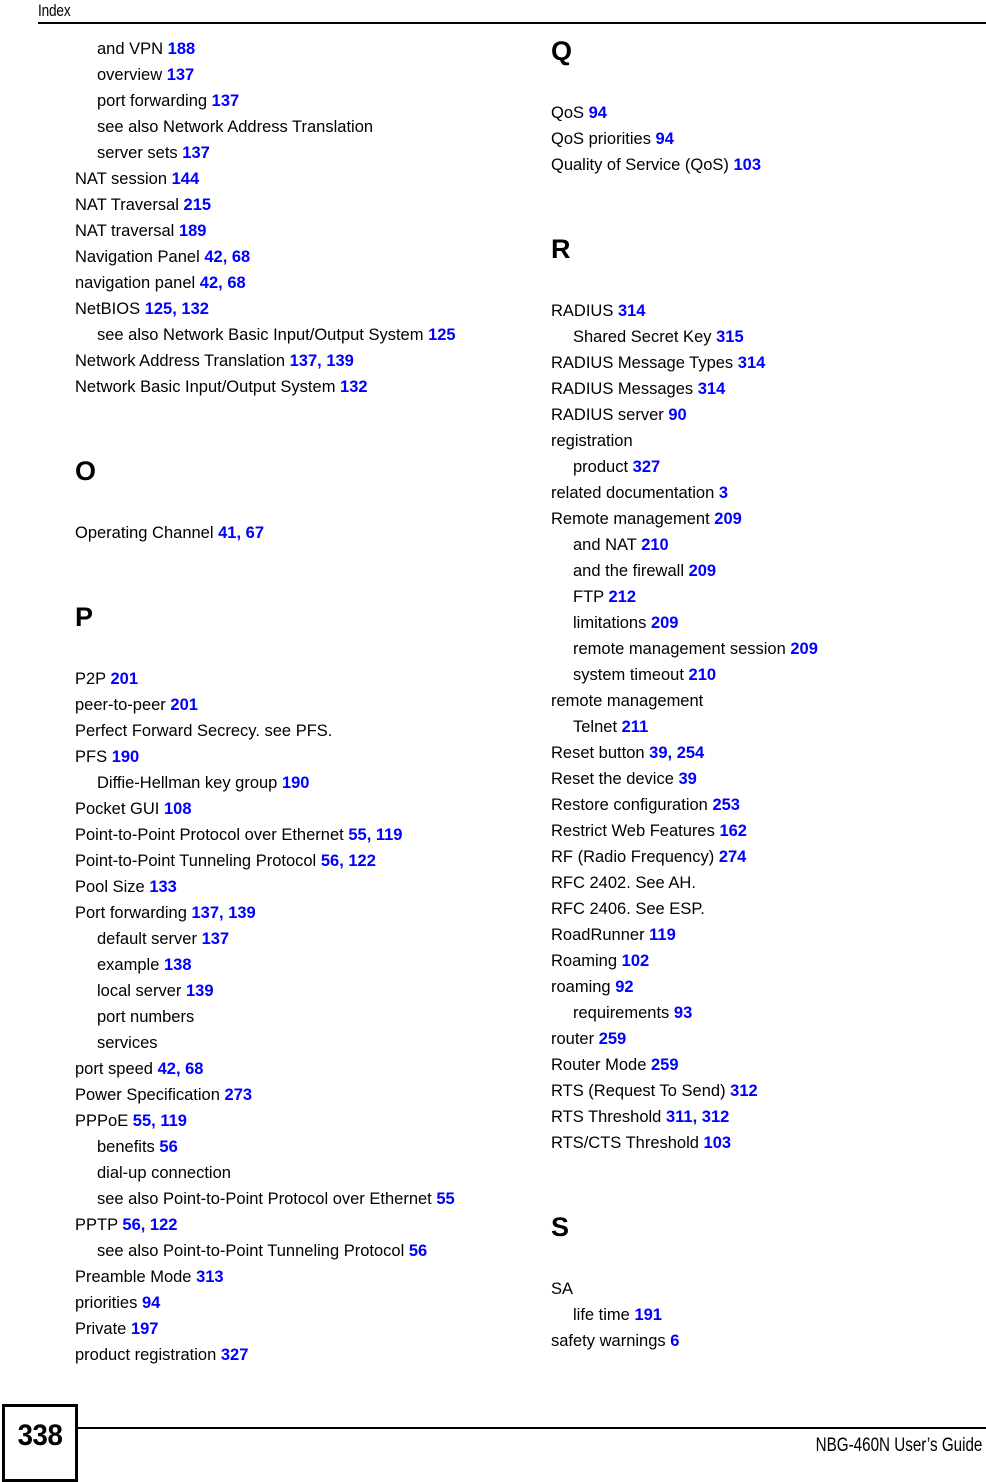 The width and height of the screenshot is (986, 1482). What do you see at coordinates (636, 961) in the screenshot?
I see `page-reference: 102` at bounding box center [636, 961].